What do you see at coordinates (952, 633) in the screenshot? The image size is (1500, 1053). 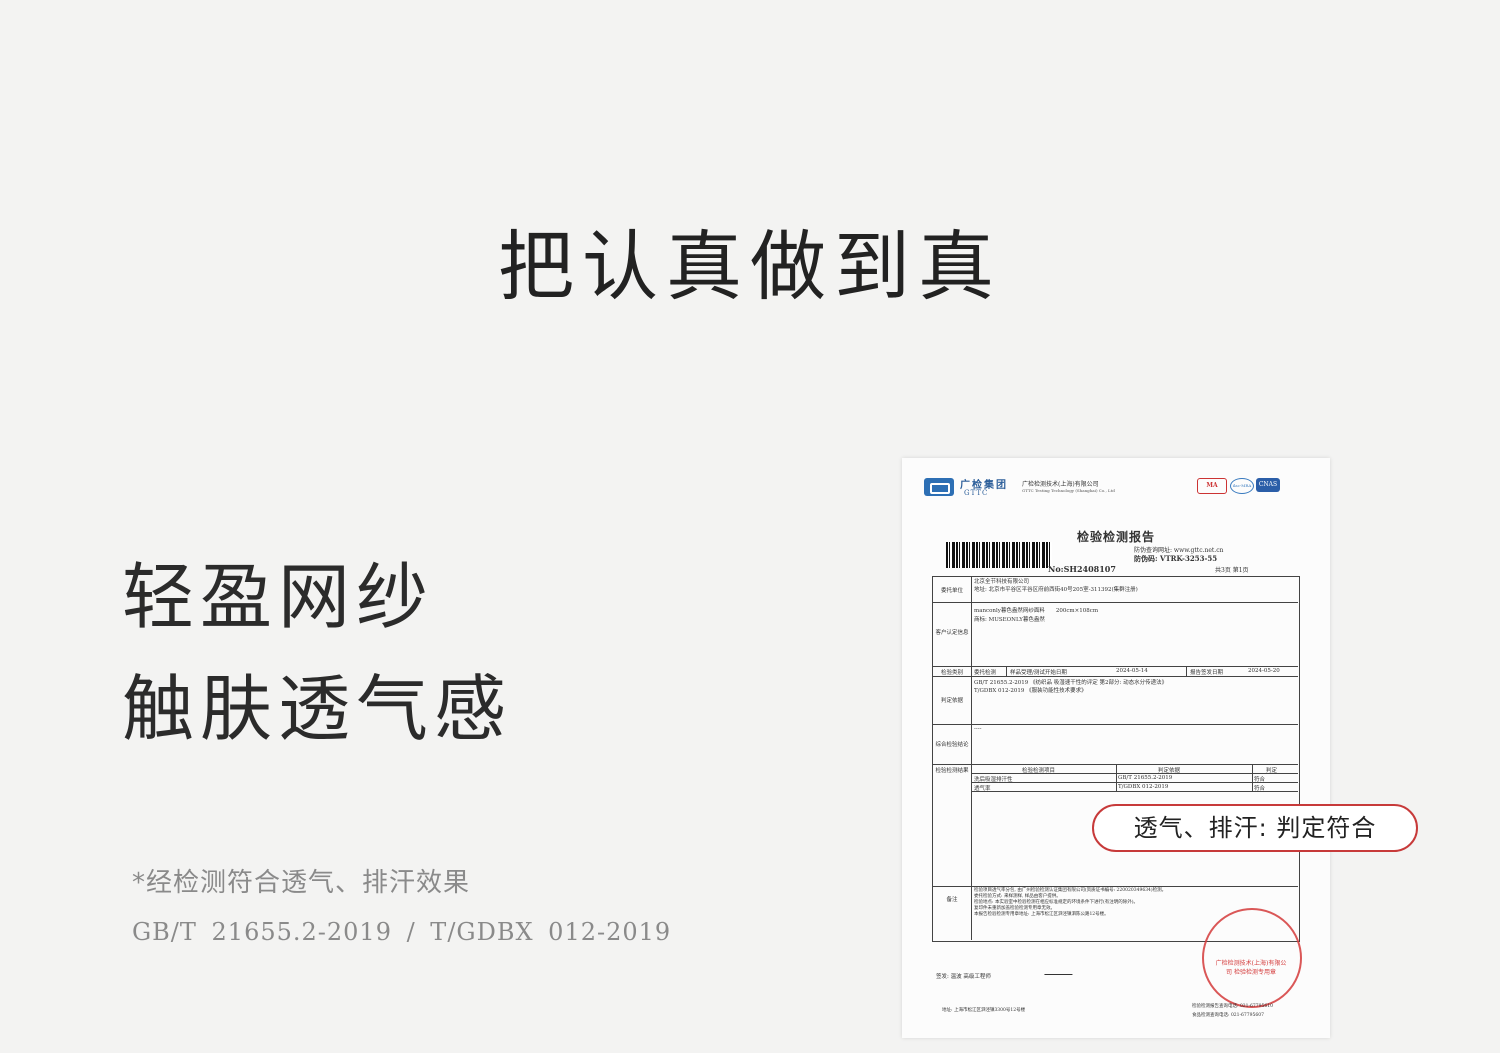 I see `sample-label: 客户认定信息` at bounding box center [952, 633].